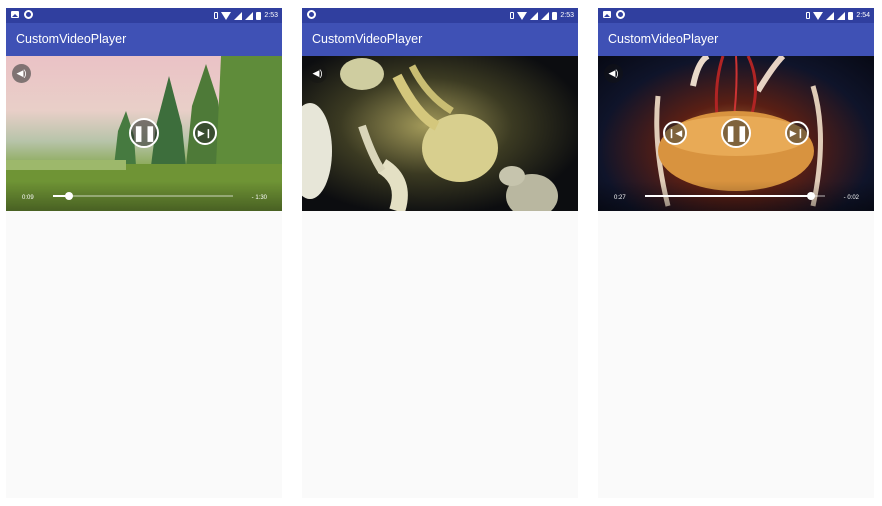  What do you see at coordinates (736, 15) in the screenshot?
I see `status-bar: 2:54` at bounding box center [736, 15].